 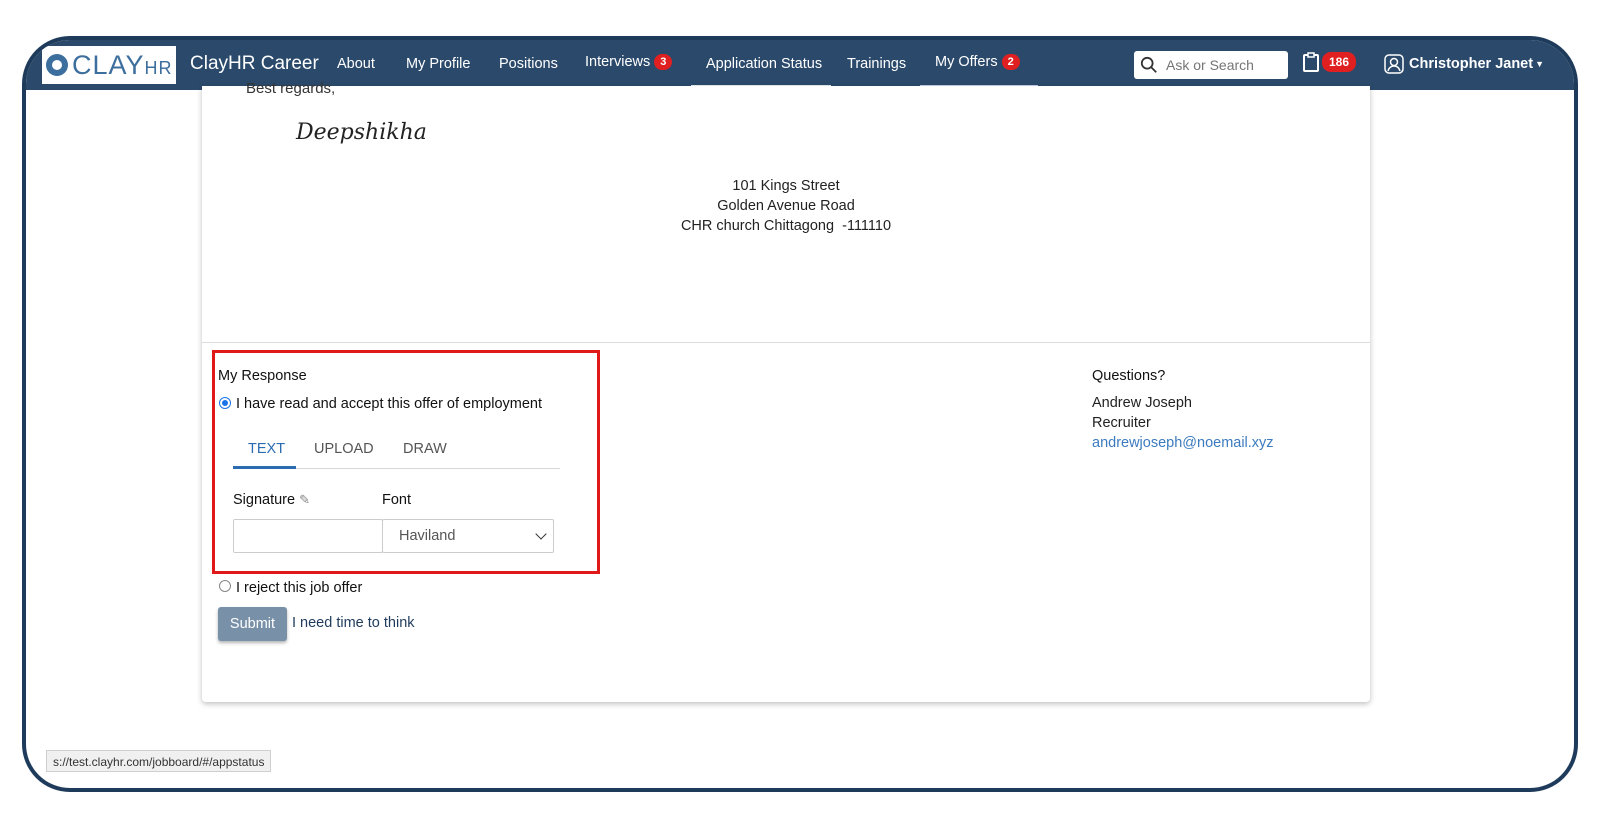 What do you see at coordinates (786, 226) in the screenshot?
I see `address-line-3: CHR church Chittagong -111110` at bounding box center [786, 226].